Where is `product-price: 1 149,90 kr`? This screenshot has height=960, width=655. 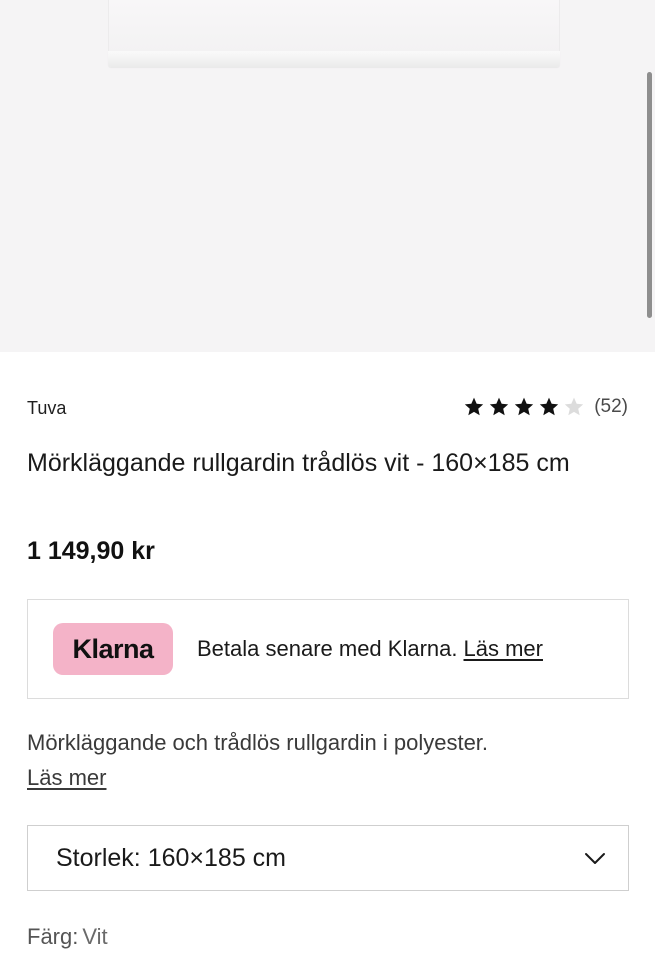
product-price: 1 149,90 kr is located at coordinates (91, 551).